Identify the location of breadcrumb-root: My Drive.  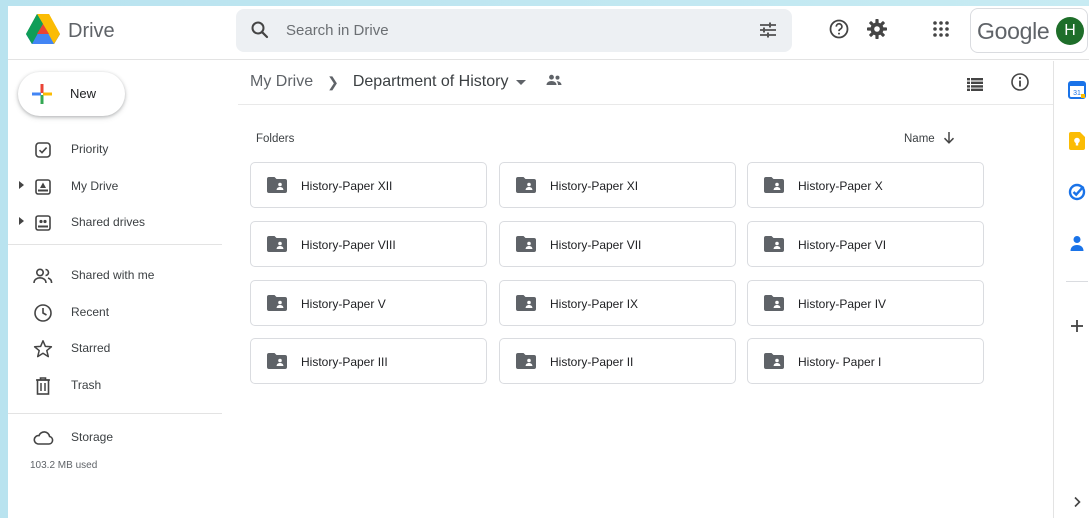
(281, 82).